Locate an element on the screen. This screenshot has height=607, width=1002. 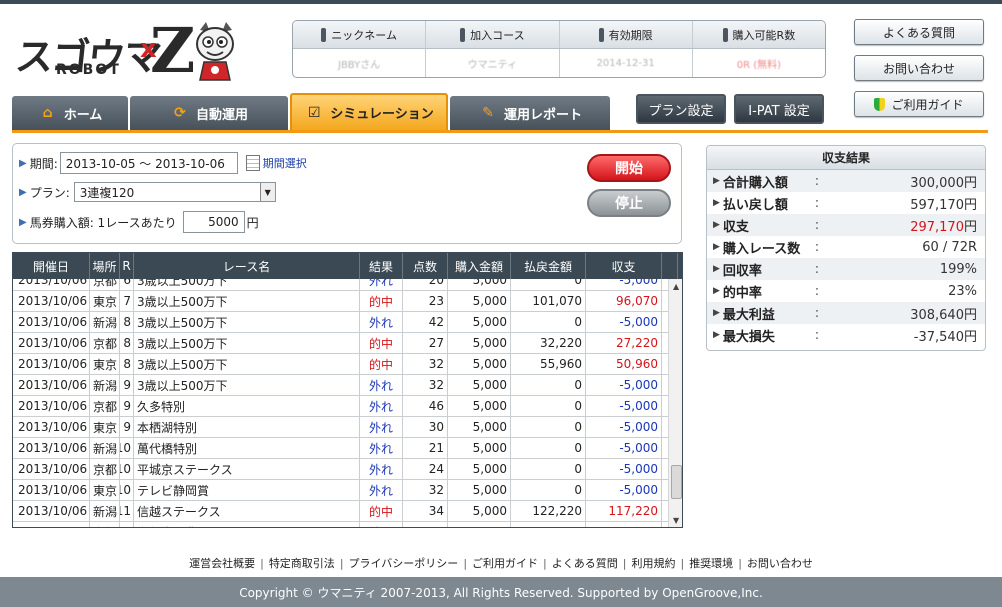
footer-link: ご利用ガイド is located at coordinates (505, 563).